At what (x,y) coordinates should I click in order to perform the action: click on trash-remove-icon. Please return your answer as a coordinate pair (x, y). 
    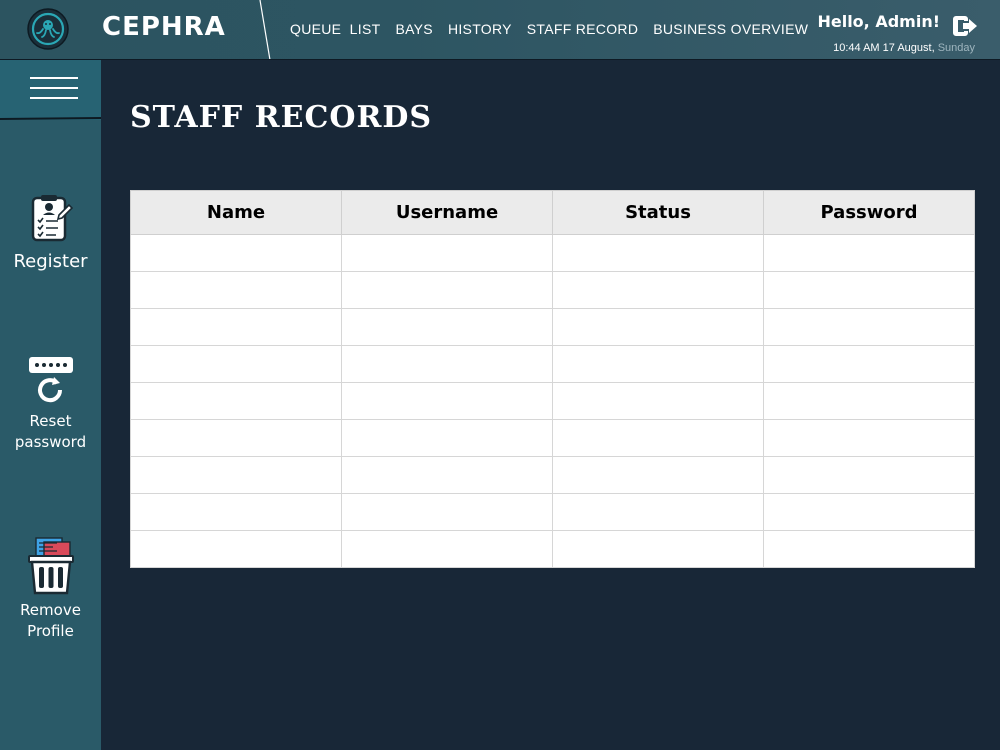
    Looking at the image, I should click on (50, 566).